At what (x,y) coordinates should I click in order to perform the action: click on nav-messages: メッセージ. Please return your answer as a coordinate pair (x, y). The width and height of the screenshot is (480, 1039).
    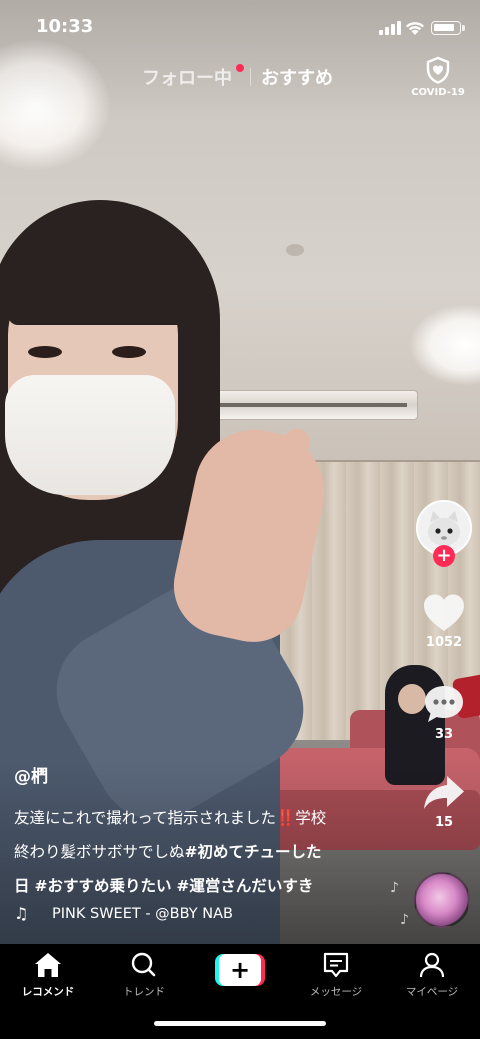
    Looking at the image, I should click on (336, 974).